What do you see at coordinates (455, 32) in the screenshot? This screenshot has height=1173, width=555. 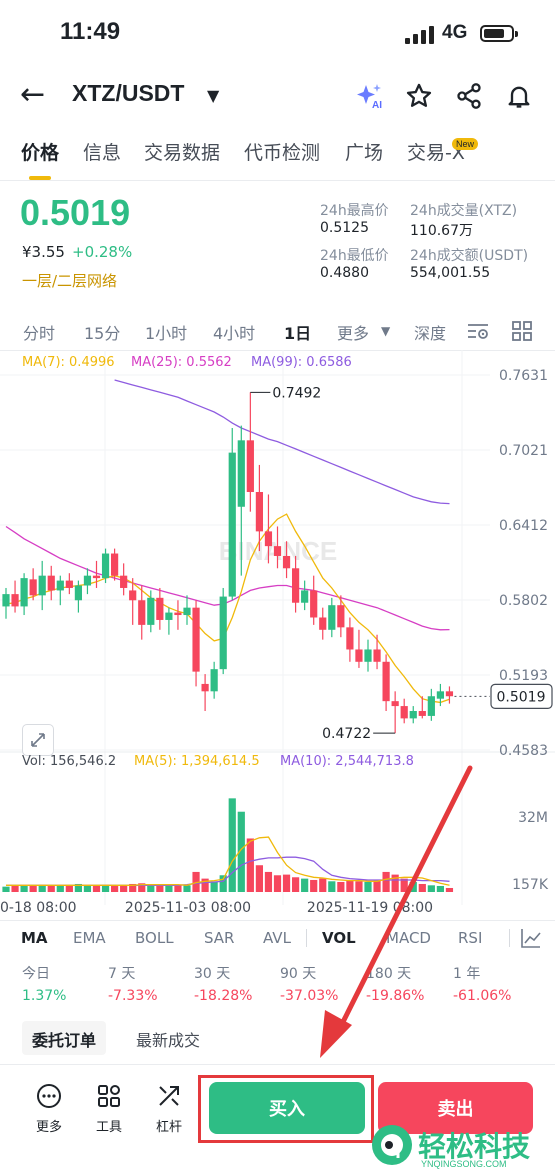 I see `network-type: 4G` at bounding box center [455, 32].